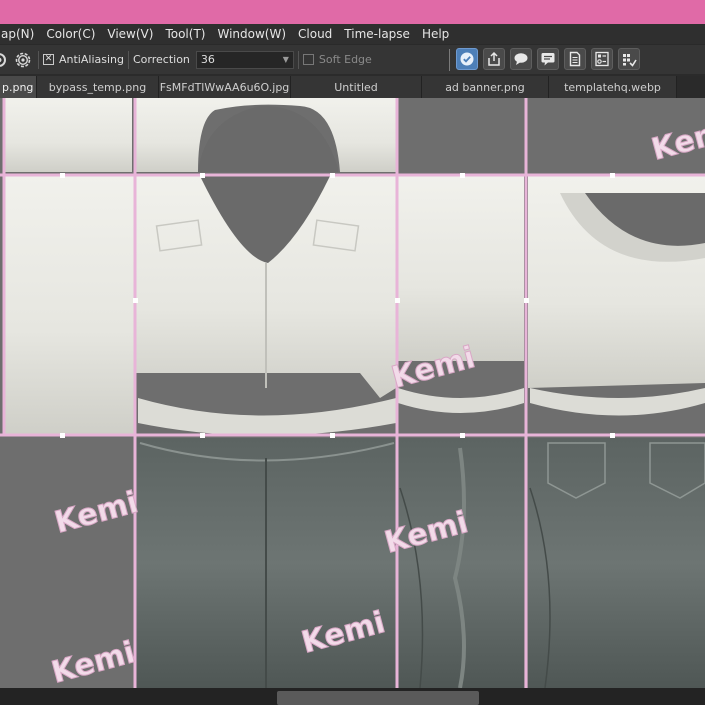 This screenshot has height=705, width=705. What do you see at coordinates (68, 135) in the screenshot?
I see `shirt-left-arm-top` at bounding box center [68, 135].